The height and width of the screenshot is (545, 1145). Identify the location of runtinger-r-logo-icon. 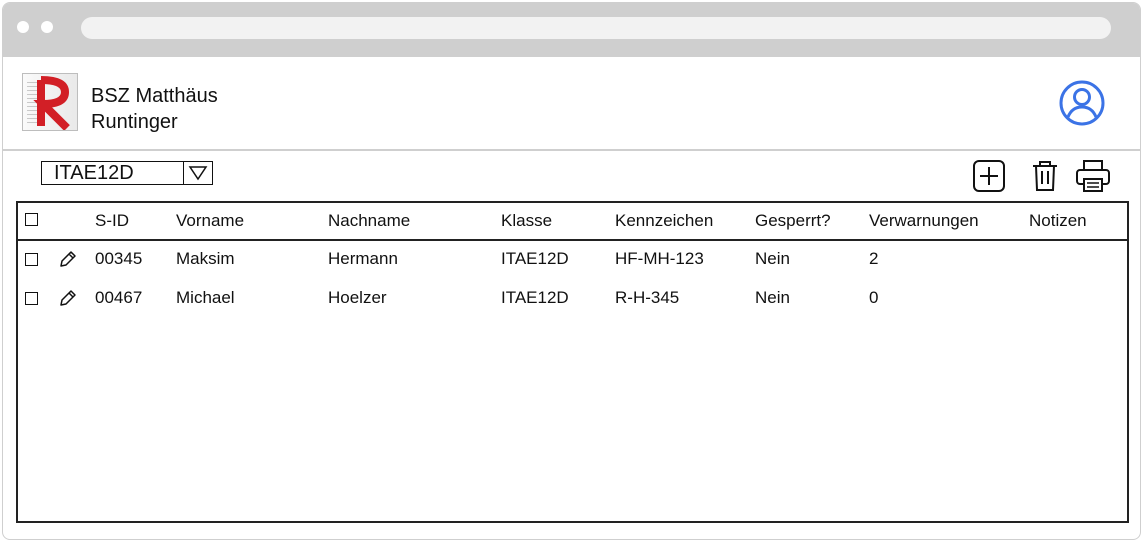
(50, 102).